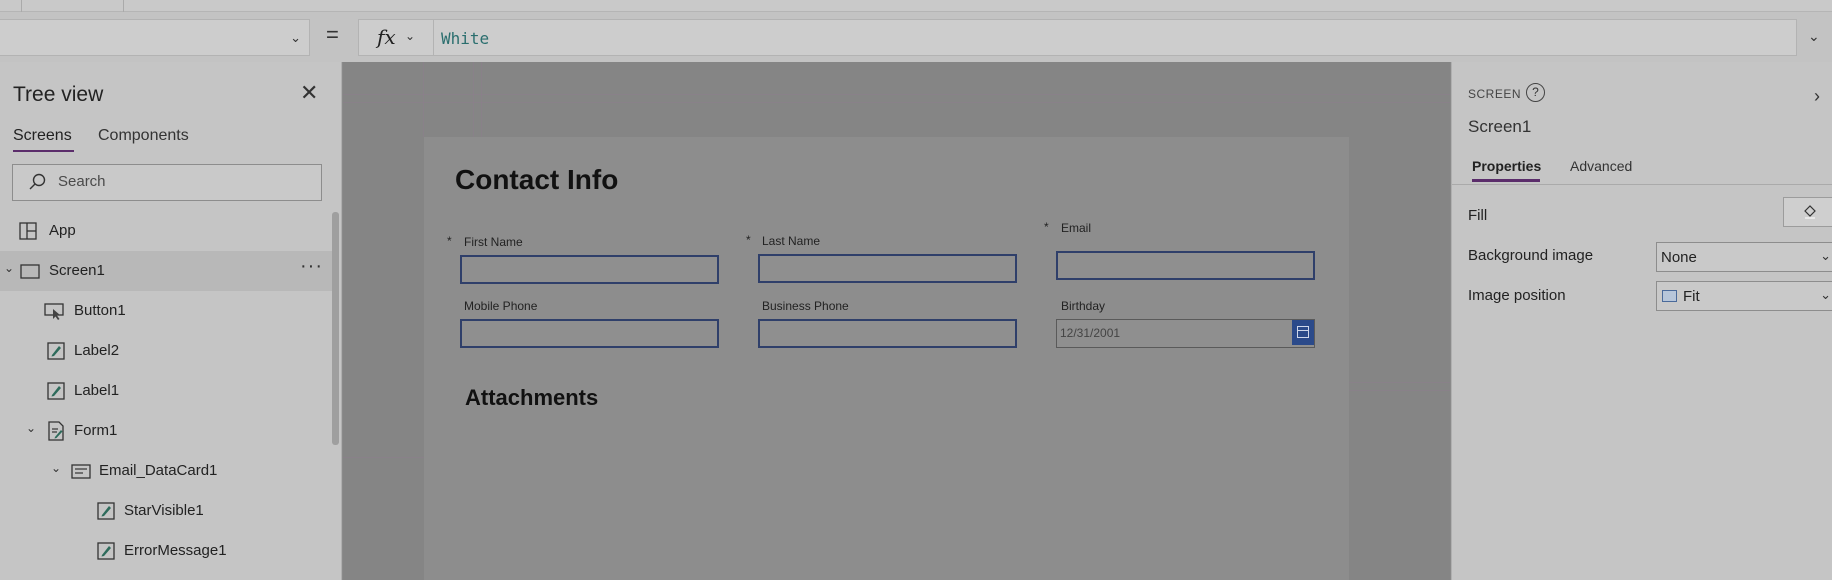 This screenshot has height=580, width=1832. I want to click on tree-item-label: StarVisible1, so click(164, 510).